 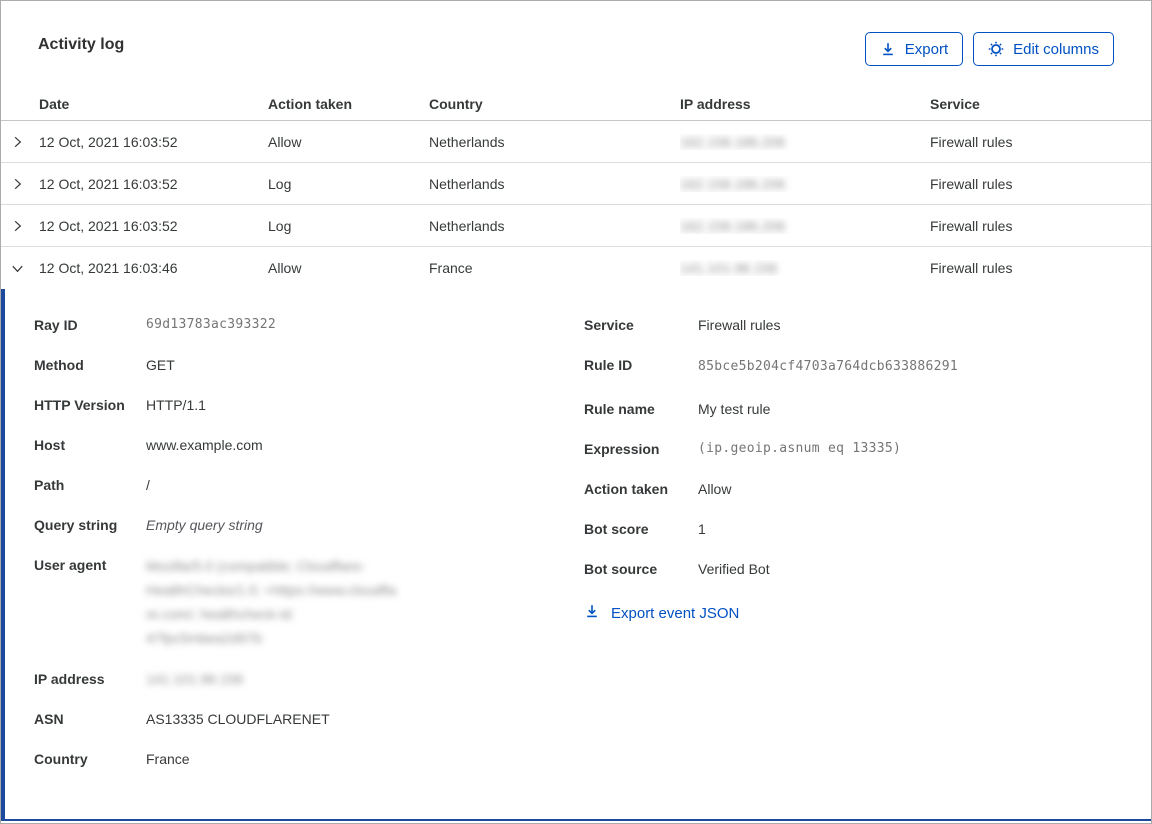 I want to click on field-label: Bot score, so click(x=616, y=529).